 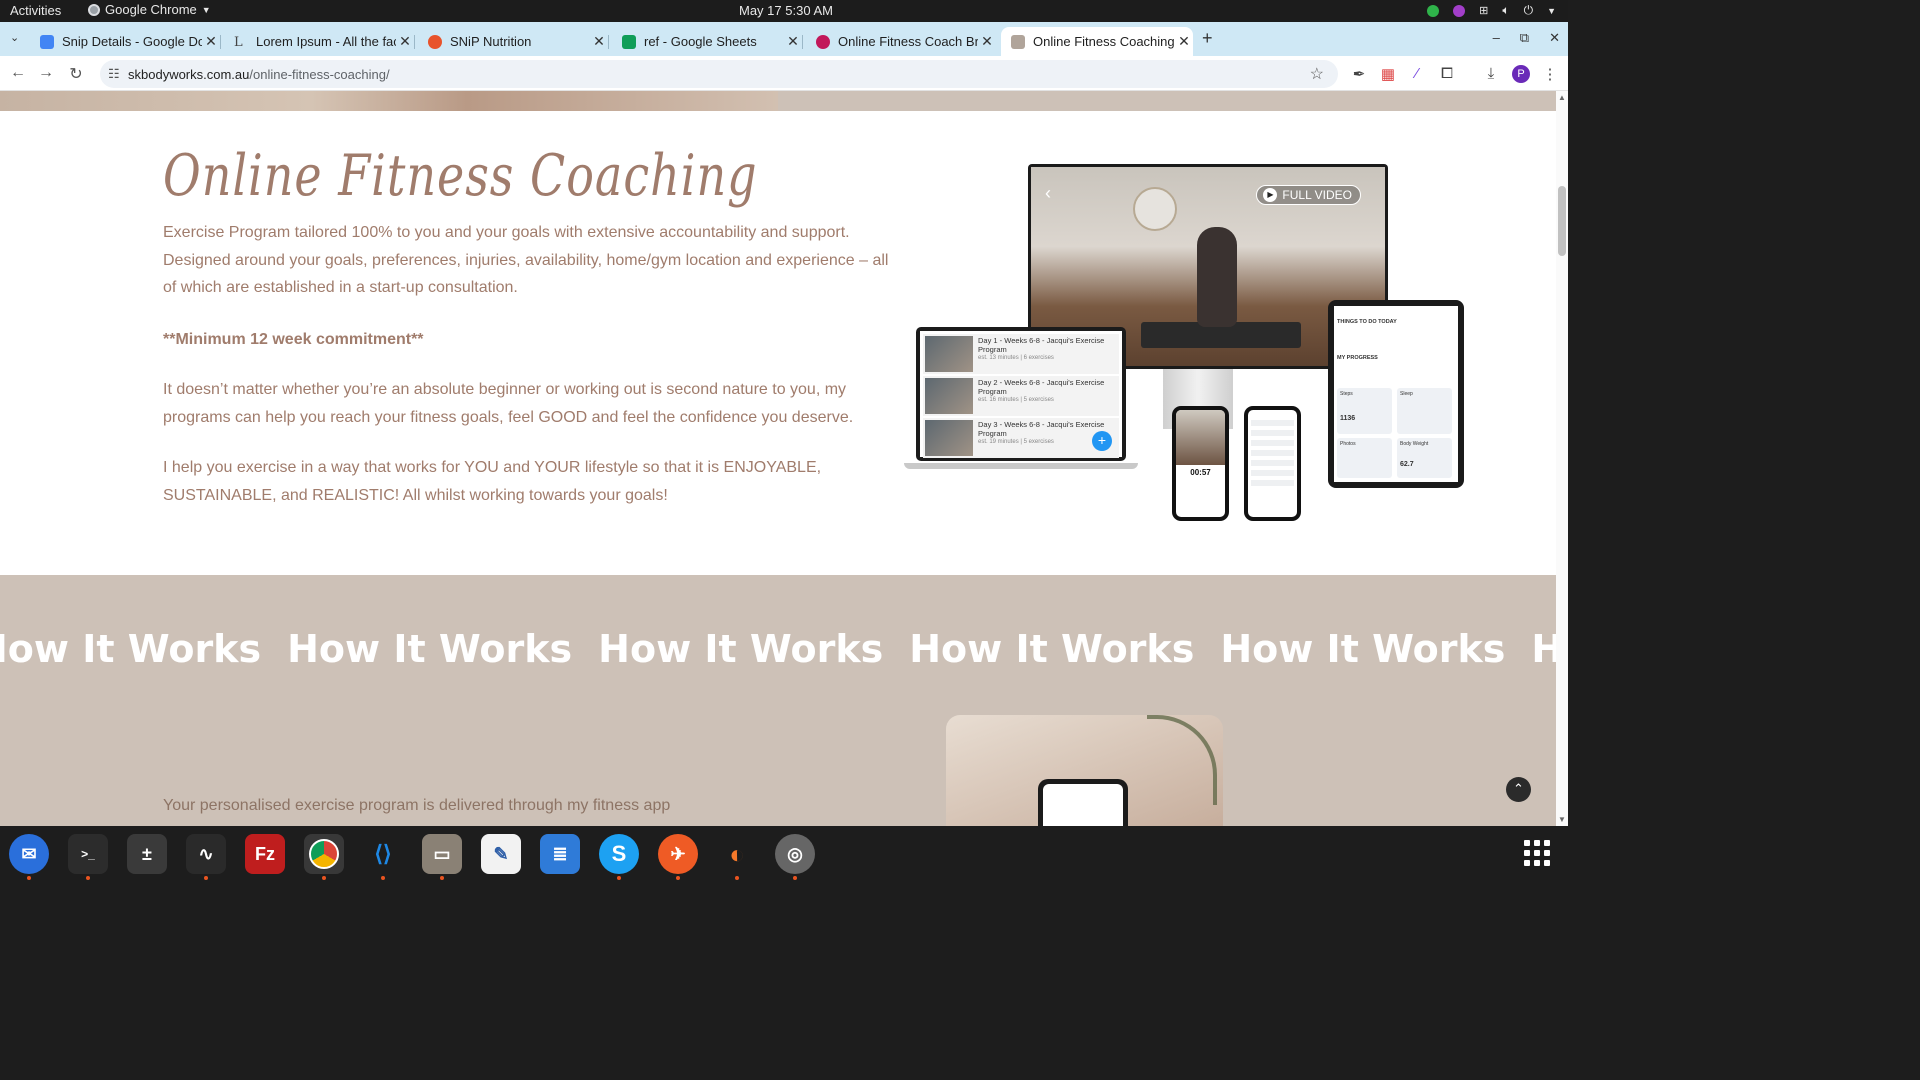 What do you see at coordinates (786, 10) in the screenshot?
I see `clock: May 17 5:30 AM` at bounding box center [786, 10].